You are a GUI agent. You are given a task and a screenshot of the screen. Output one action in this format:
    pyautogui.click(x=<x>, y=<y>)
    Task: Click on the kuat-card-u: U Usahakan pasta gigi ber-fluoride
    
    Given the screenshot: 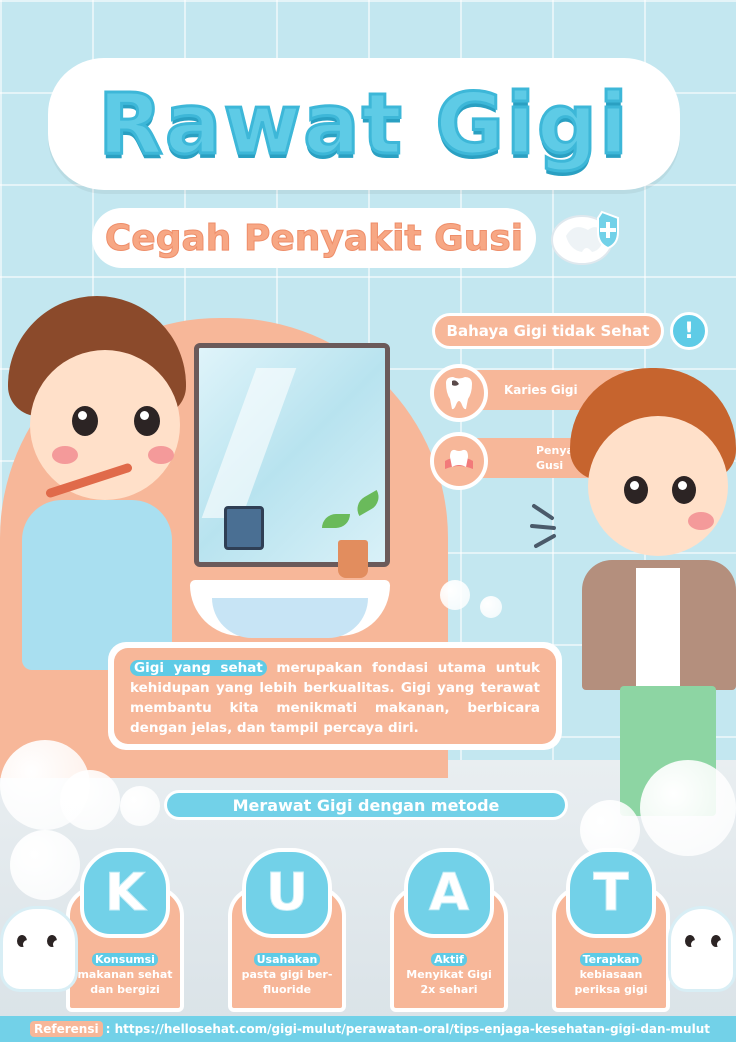 What is the action you would take?
    pyautogui.click(x=287, y=930)
    